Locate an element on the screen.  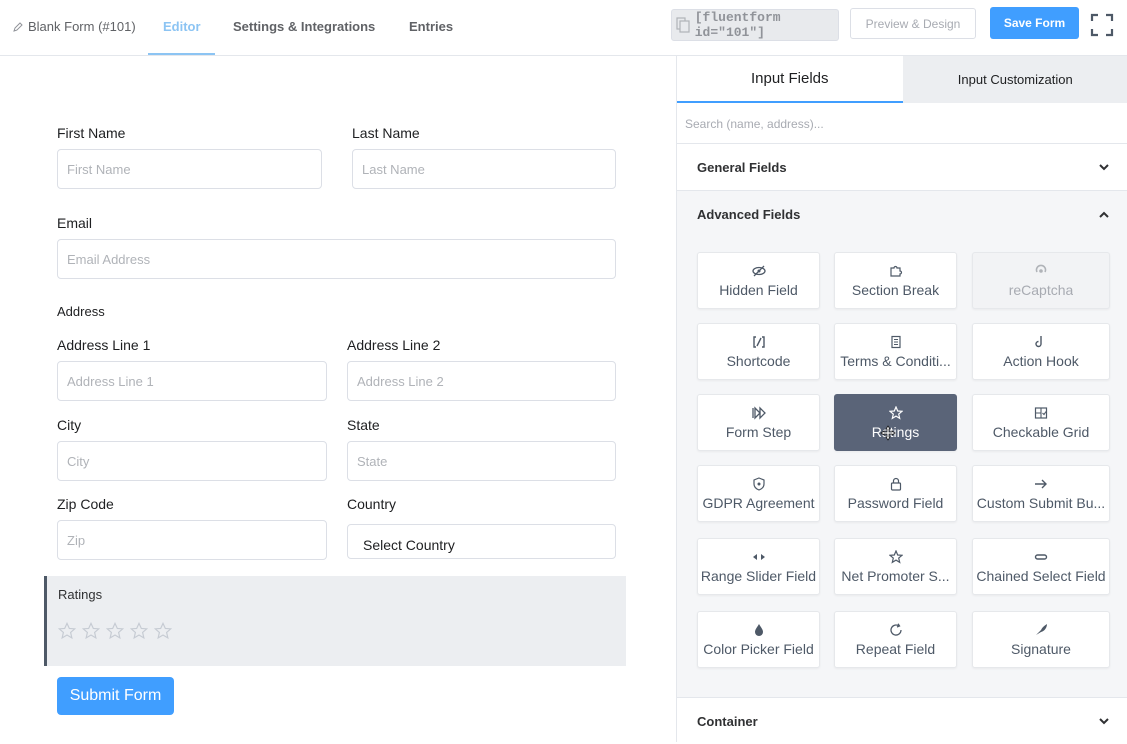
tab-entries: Entries is located at coordinates (431, 26).